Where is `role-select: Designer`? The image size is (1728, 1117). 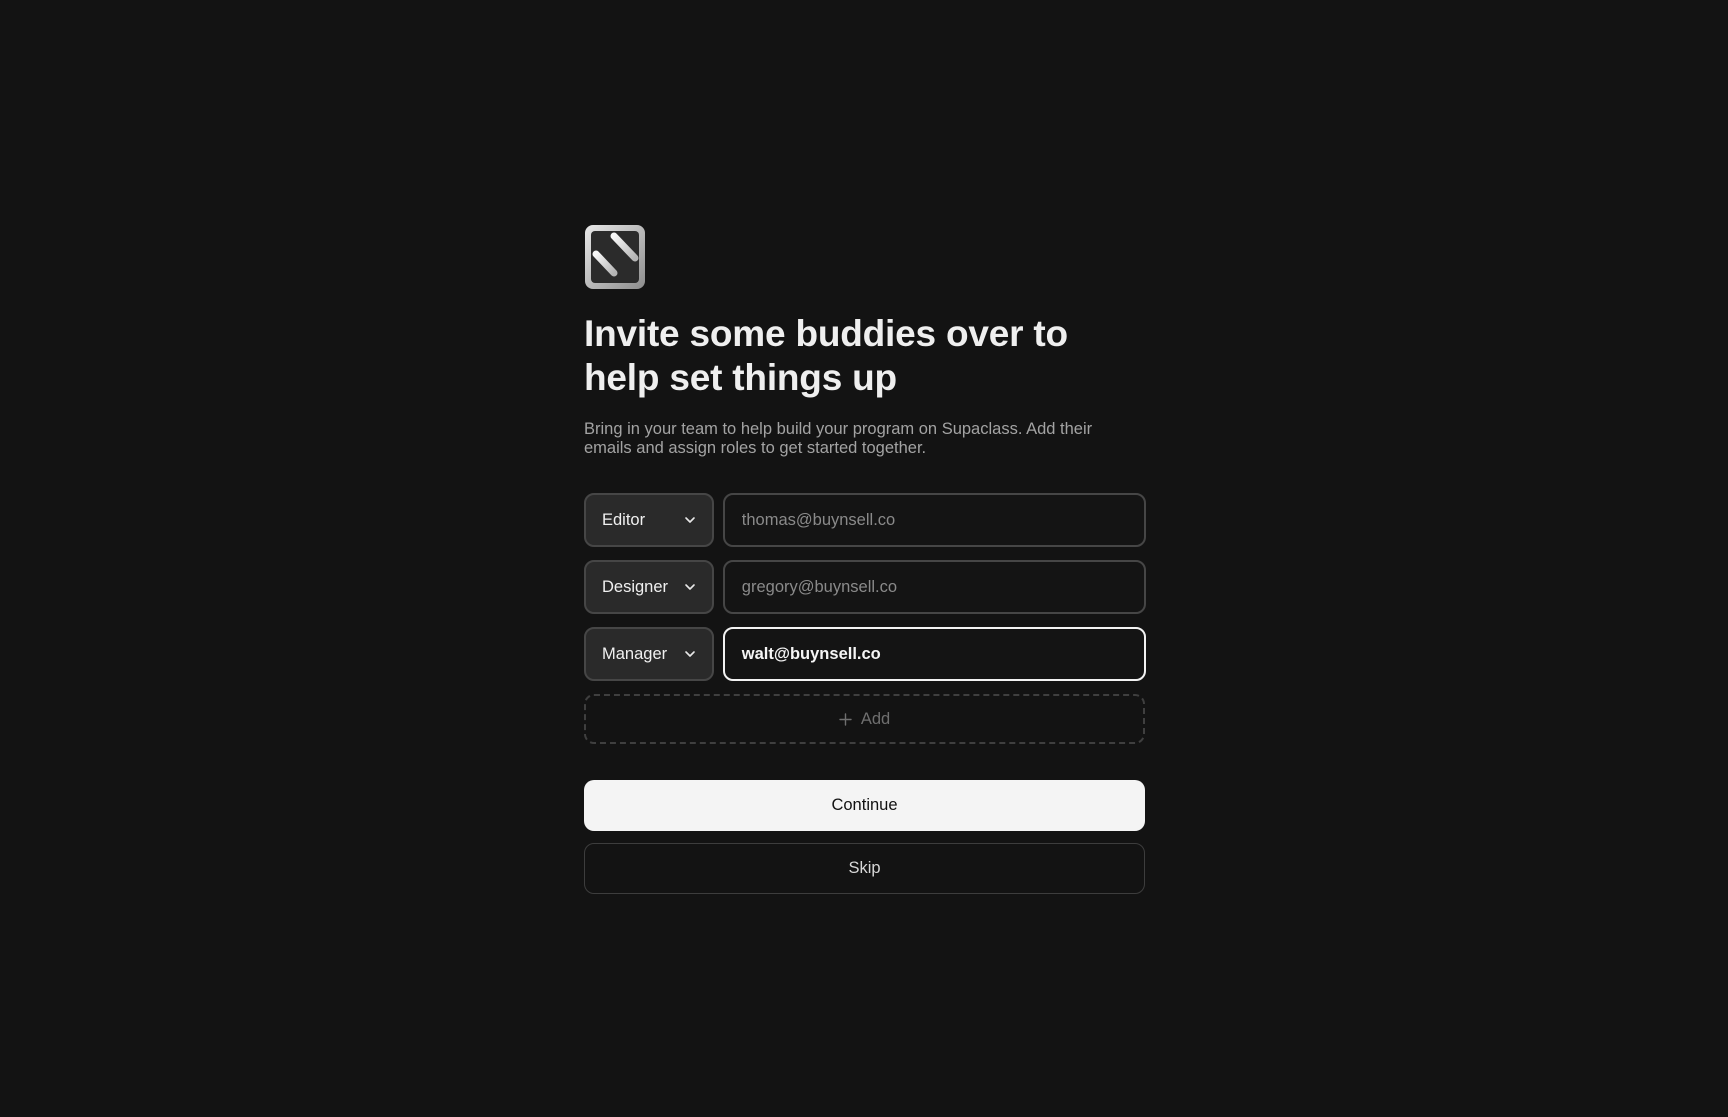 role-select: Designer is located at coordinates (649, 587).